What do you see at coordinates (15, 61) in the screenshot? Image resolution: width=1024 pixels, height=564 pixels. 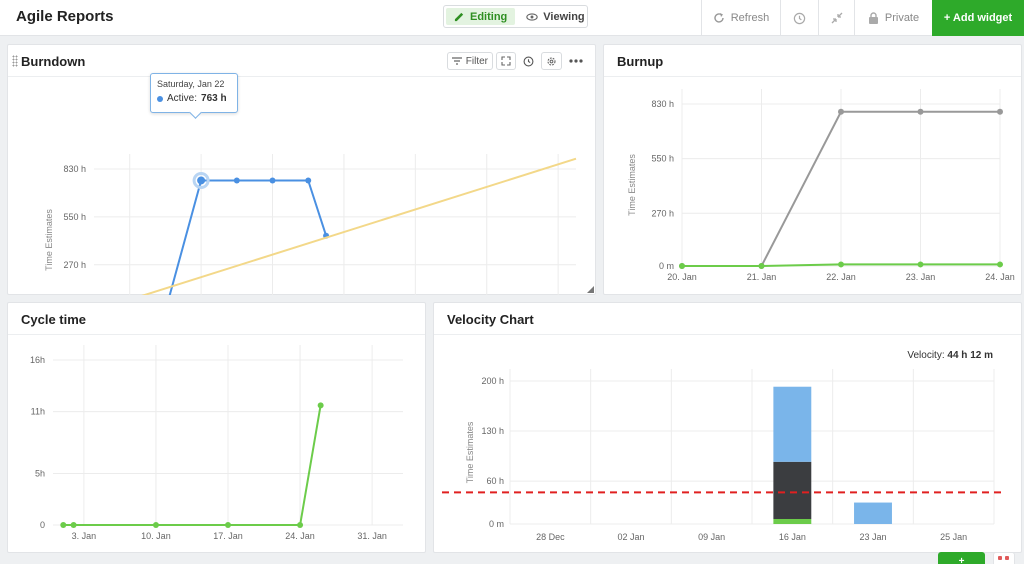 I see `drag-handle-icon` at bounding box center [15, 61].